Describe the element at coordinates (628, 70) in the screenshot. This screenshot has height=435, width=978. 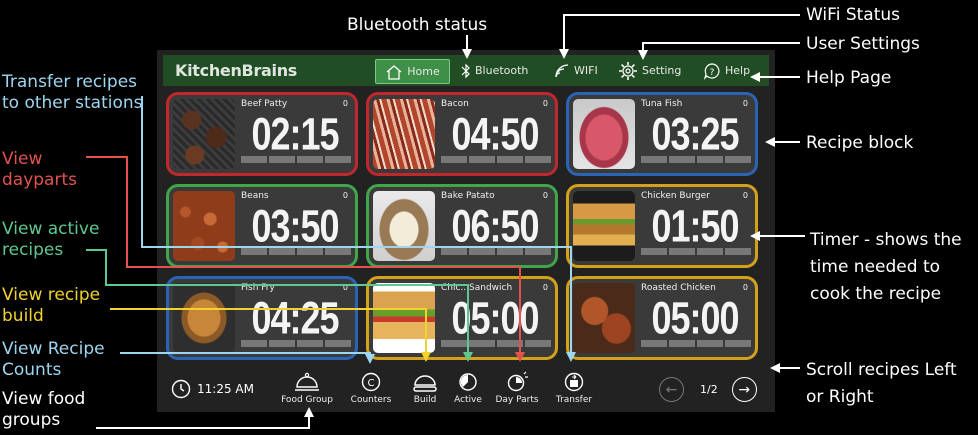
I see `gear-icon` at that location.